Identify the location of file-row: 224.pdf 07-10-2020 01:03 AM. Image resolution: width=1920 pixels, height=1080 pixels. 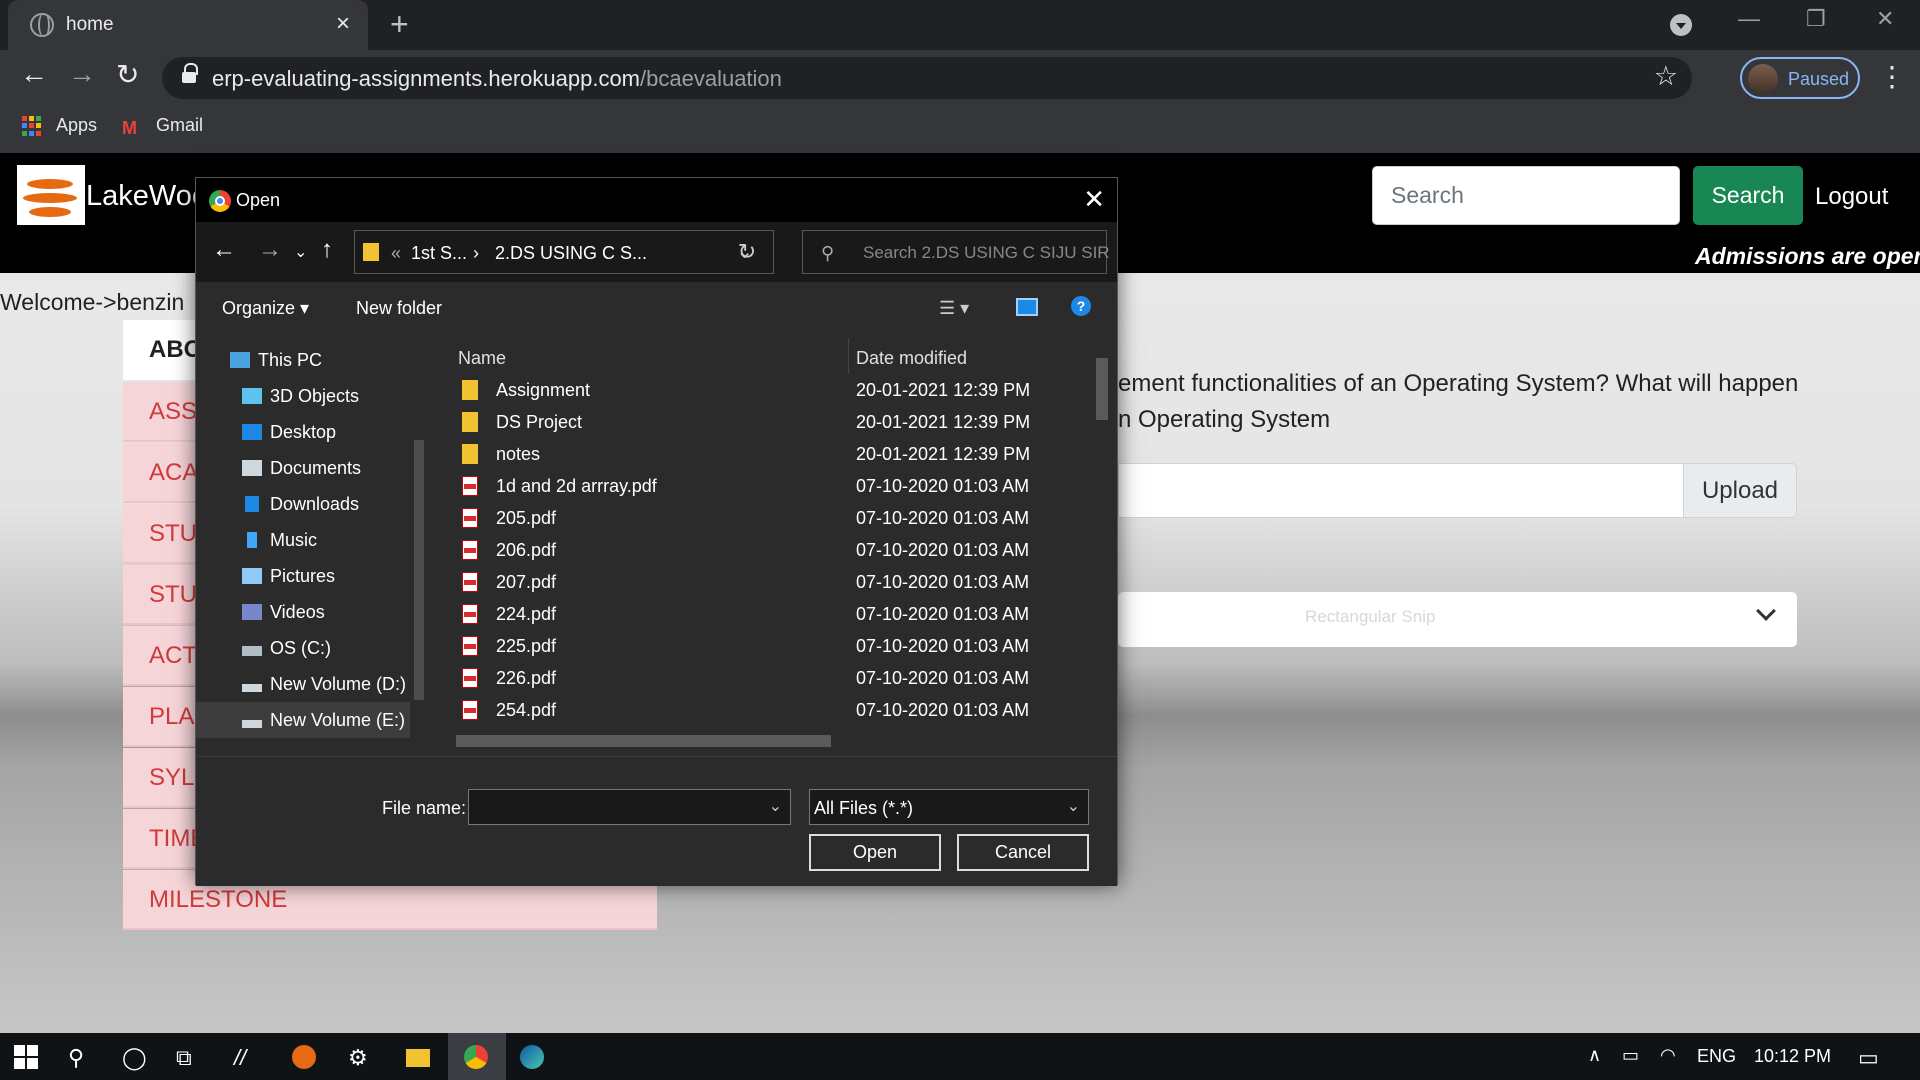
(768, 614).